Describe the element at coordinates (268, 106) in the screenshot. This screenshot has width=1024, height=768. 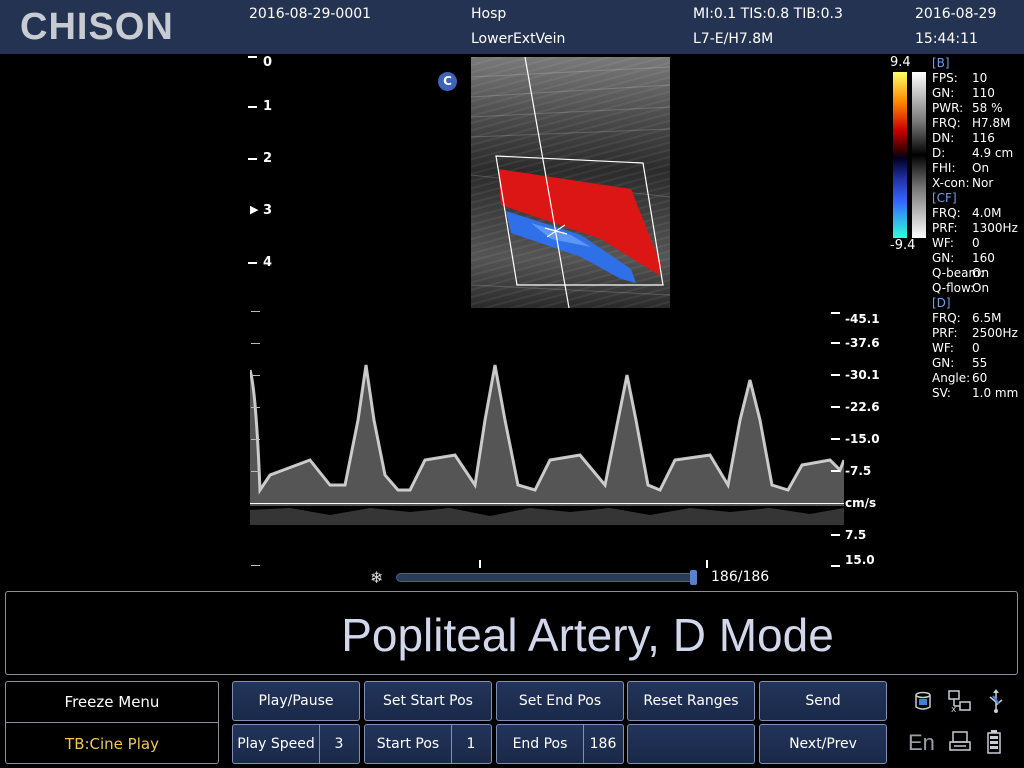
I see `depth-label-1: 1` at that location.